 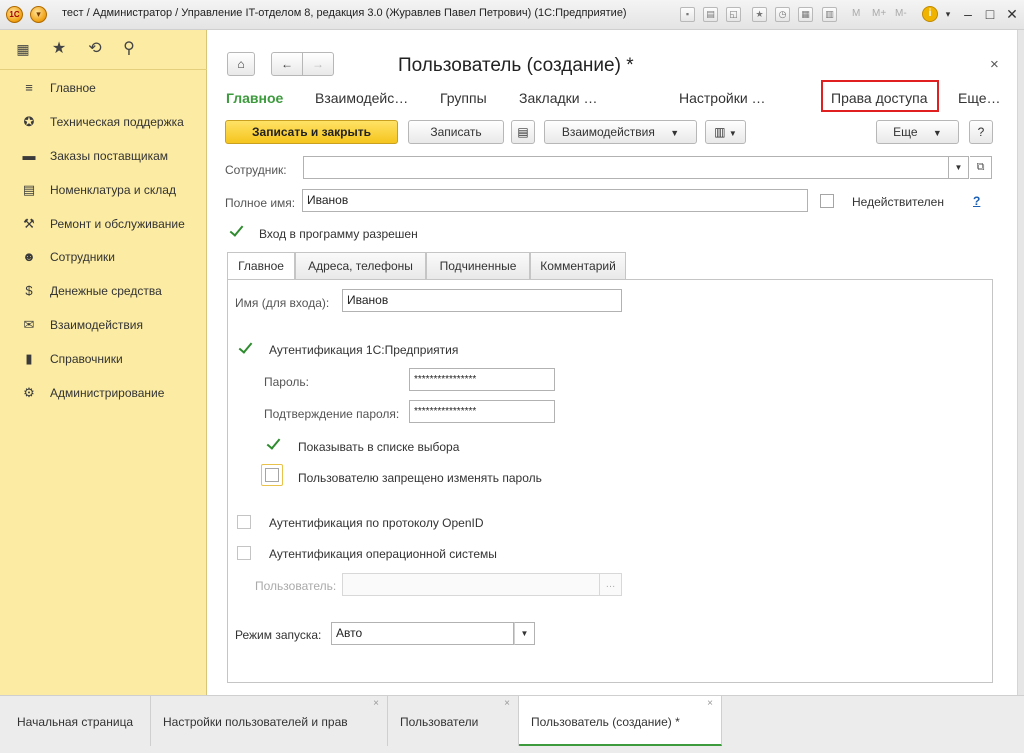 What do you see at coordinates (29, 87) in the screenshot?
I see `menu-lines-icon: ≡` at bounding box center [29, 87].